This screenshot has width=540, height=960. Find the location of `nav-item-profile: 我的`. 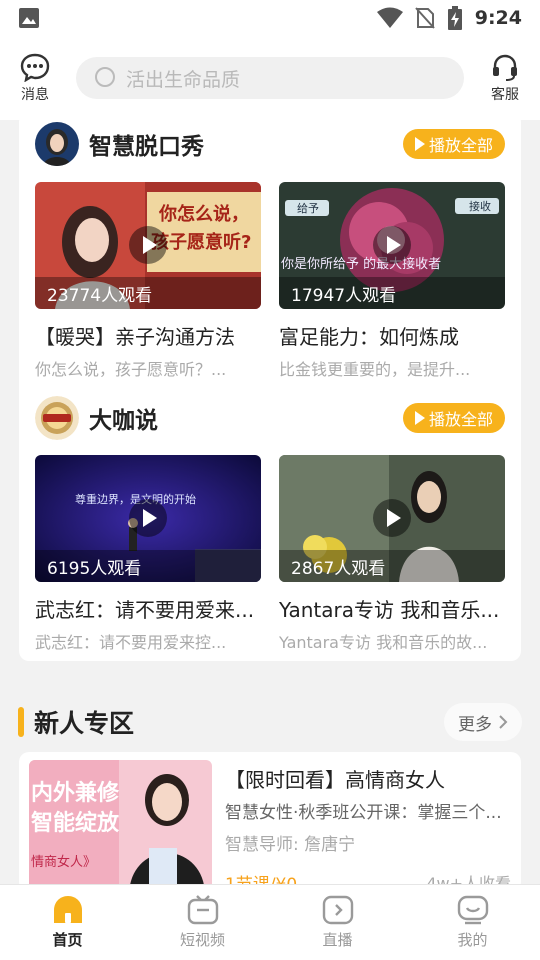

nav-item-profile: 我的 is located at coordinates (472, 922).